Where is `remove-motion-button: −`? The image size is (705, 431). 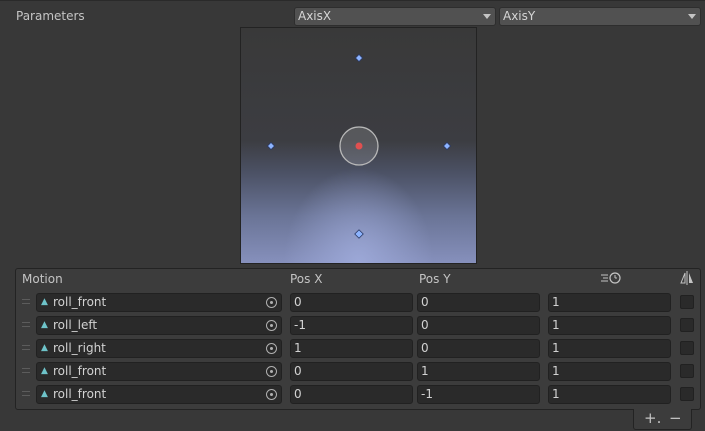 remove-motion-button: − is located at coordinates (675, 418).